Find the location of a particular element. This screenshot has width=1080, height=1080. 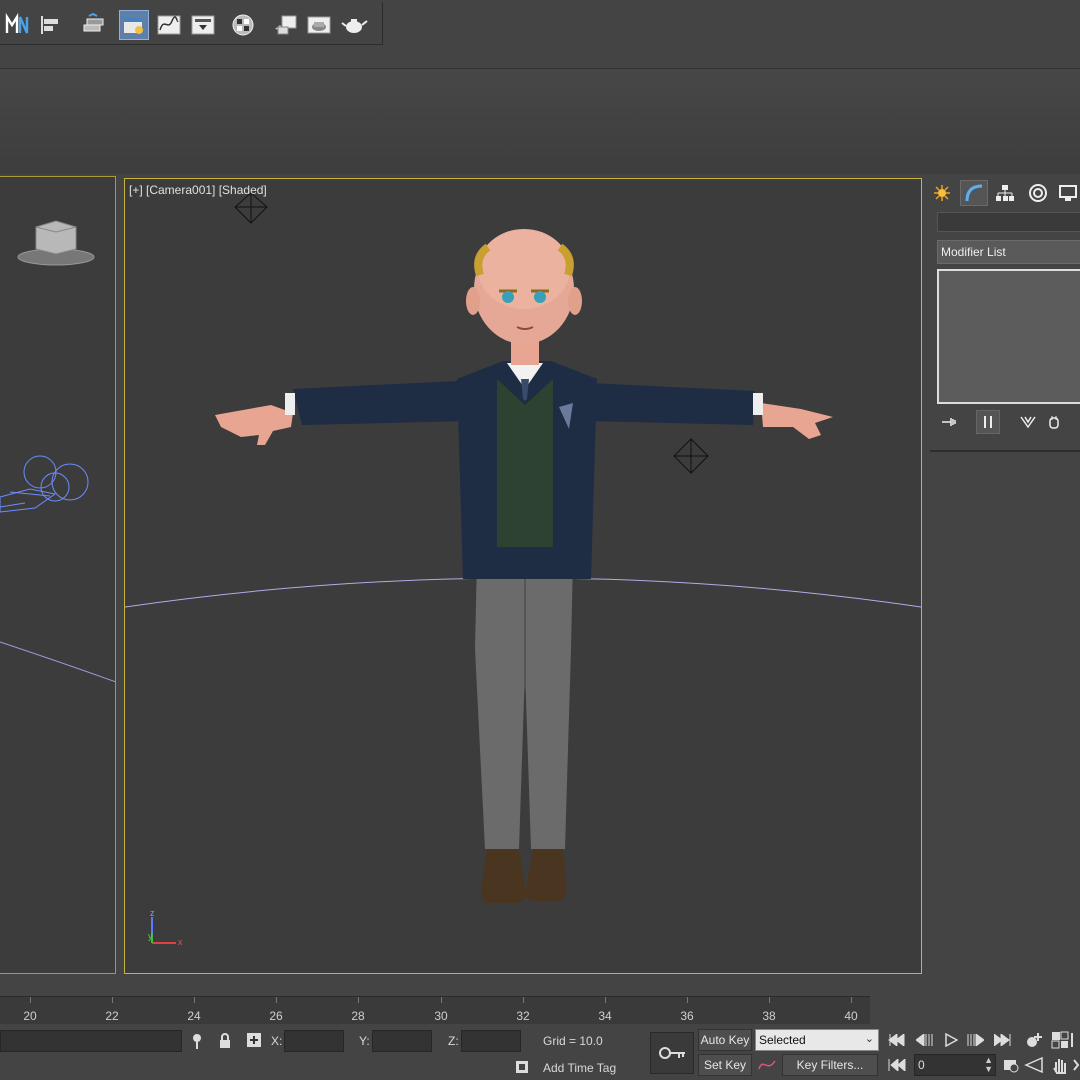

curve-key-icon is located at coordinates (767, 1065).